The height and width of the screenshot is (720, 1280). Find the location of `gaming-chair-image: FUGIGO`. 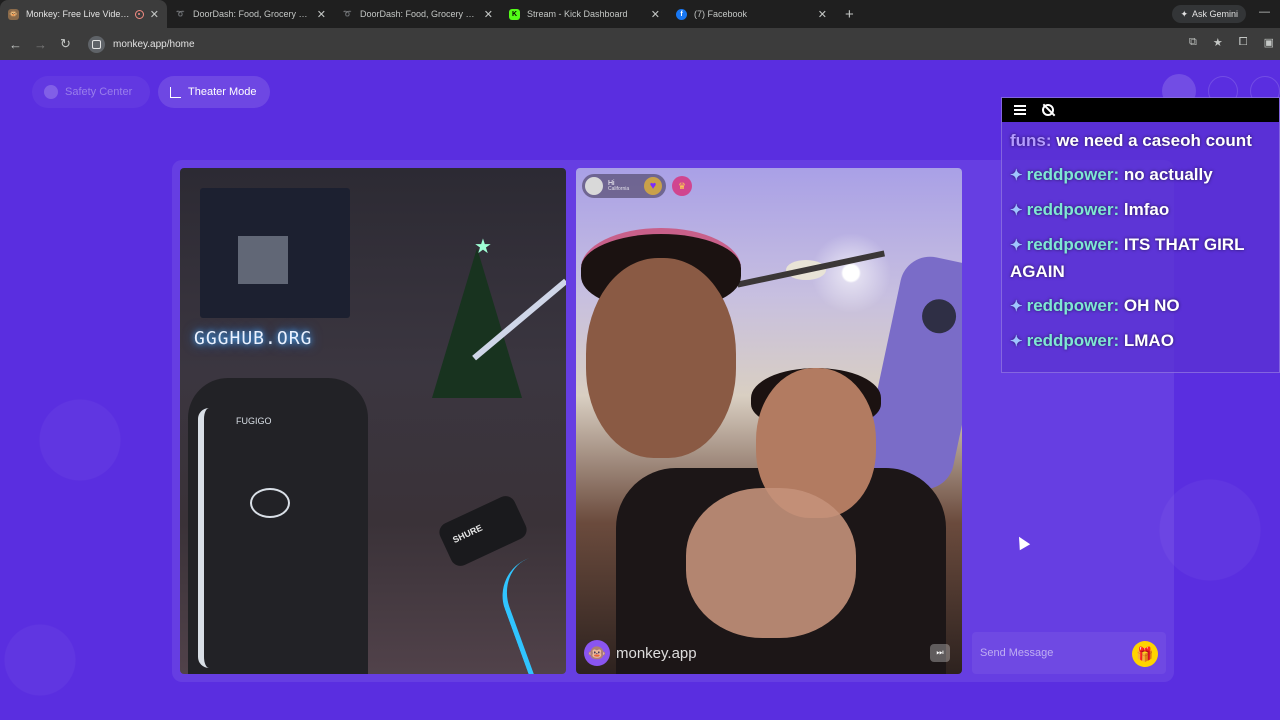

gaming-chair-image: FUGIGO is located at coordinates (278, 526).